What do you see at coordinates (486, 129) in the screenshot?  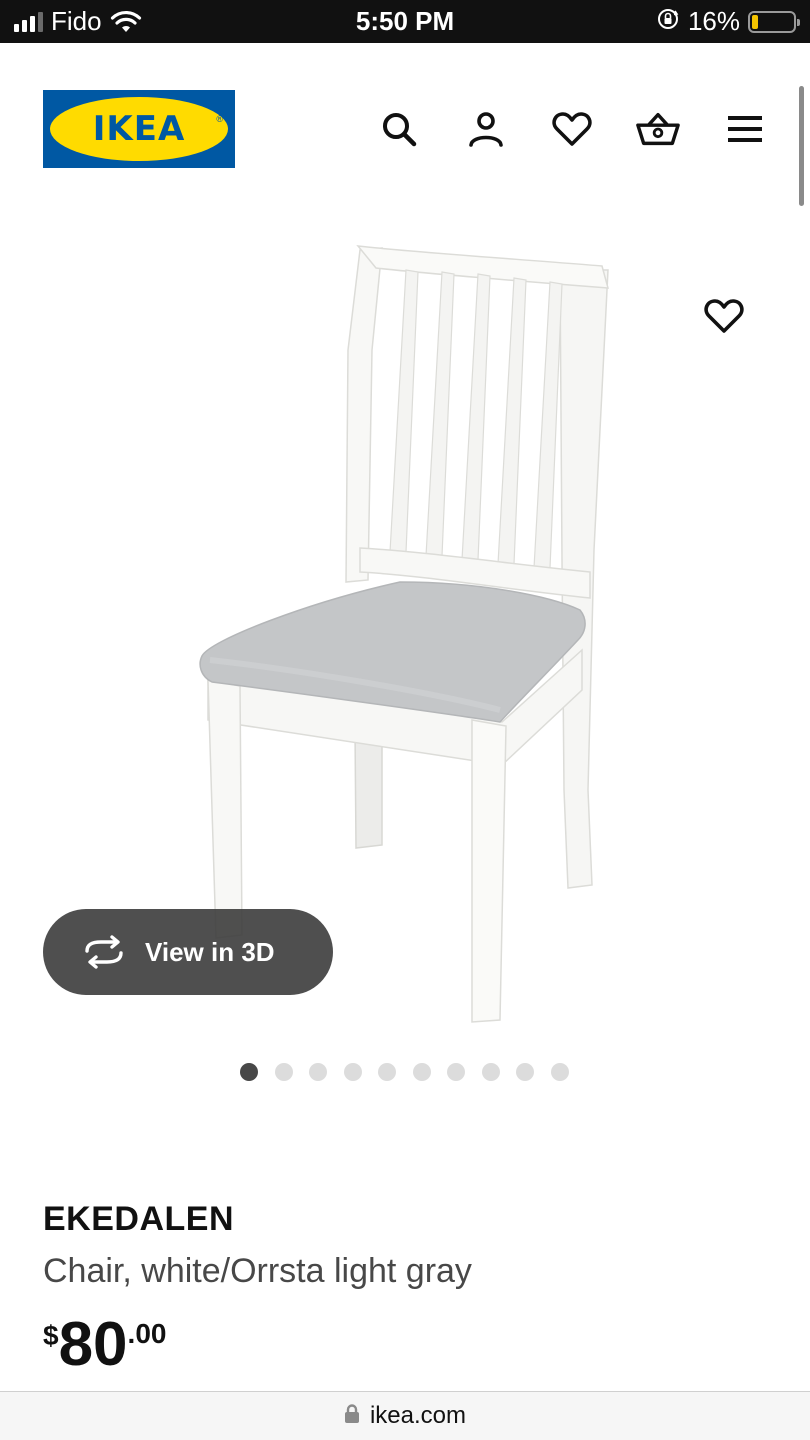 I see `user-icon` at bounding box center [486, 129].